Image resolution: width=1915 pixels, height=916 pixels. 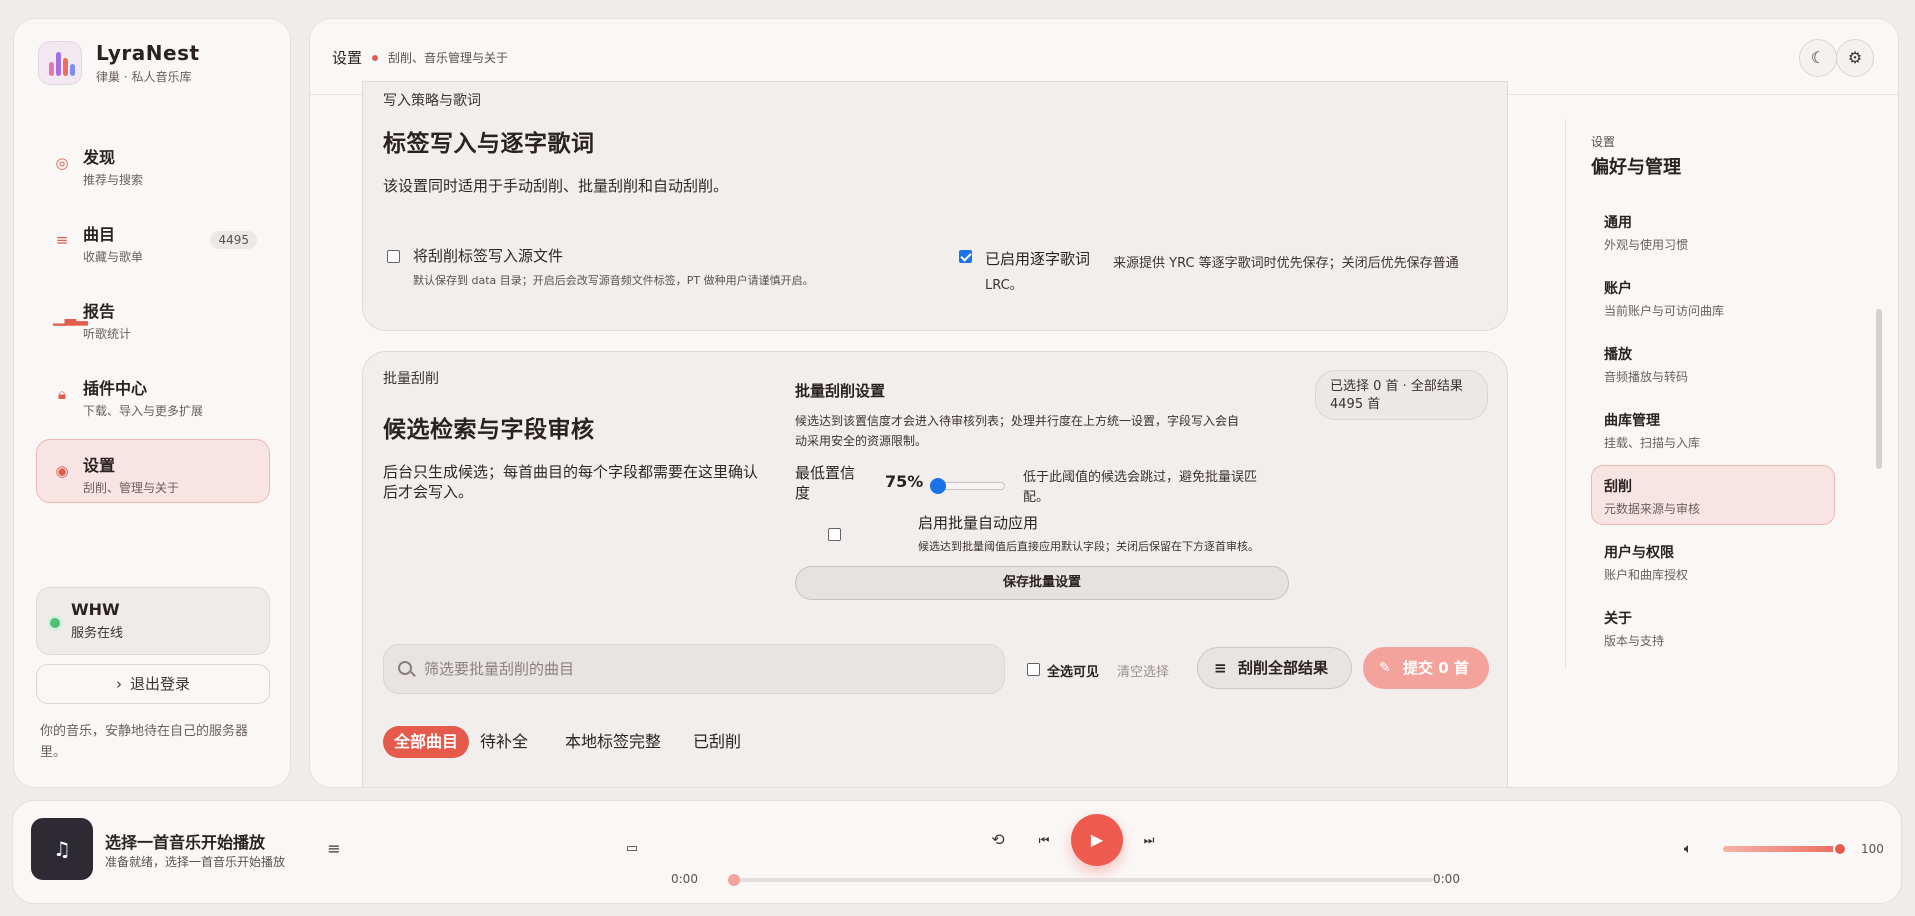 What do you see at coordinates (1785, 849) in the screenshot?
I see `volume-slider` at bounding box center [1785, 849].